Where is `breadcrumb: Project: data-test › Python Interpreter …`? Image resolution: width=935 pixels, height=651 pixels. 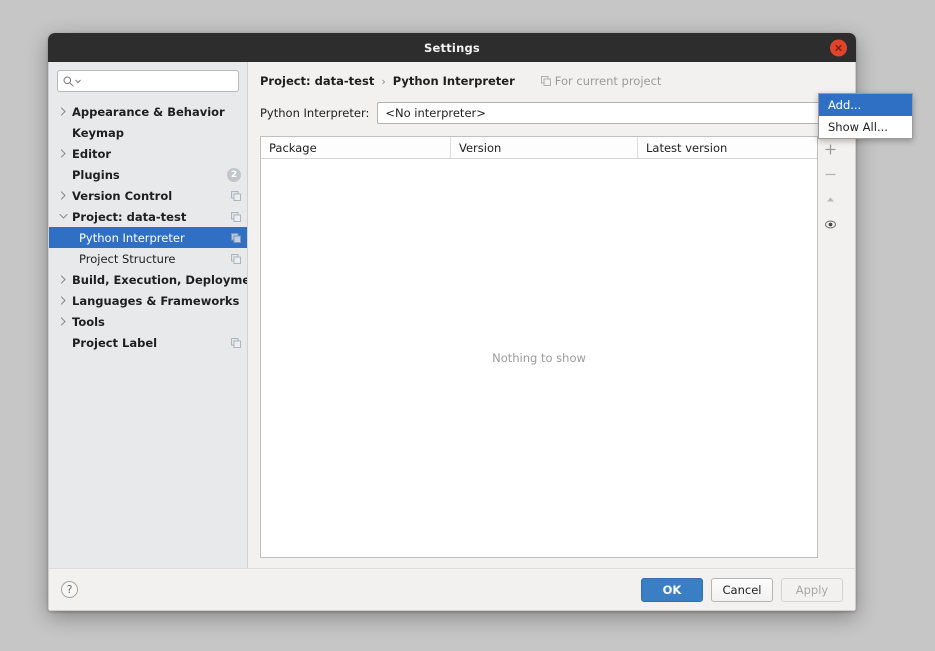 breadcrumb: Project: data-test › Python Interpreter … is located at coordinates (551, 81).